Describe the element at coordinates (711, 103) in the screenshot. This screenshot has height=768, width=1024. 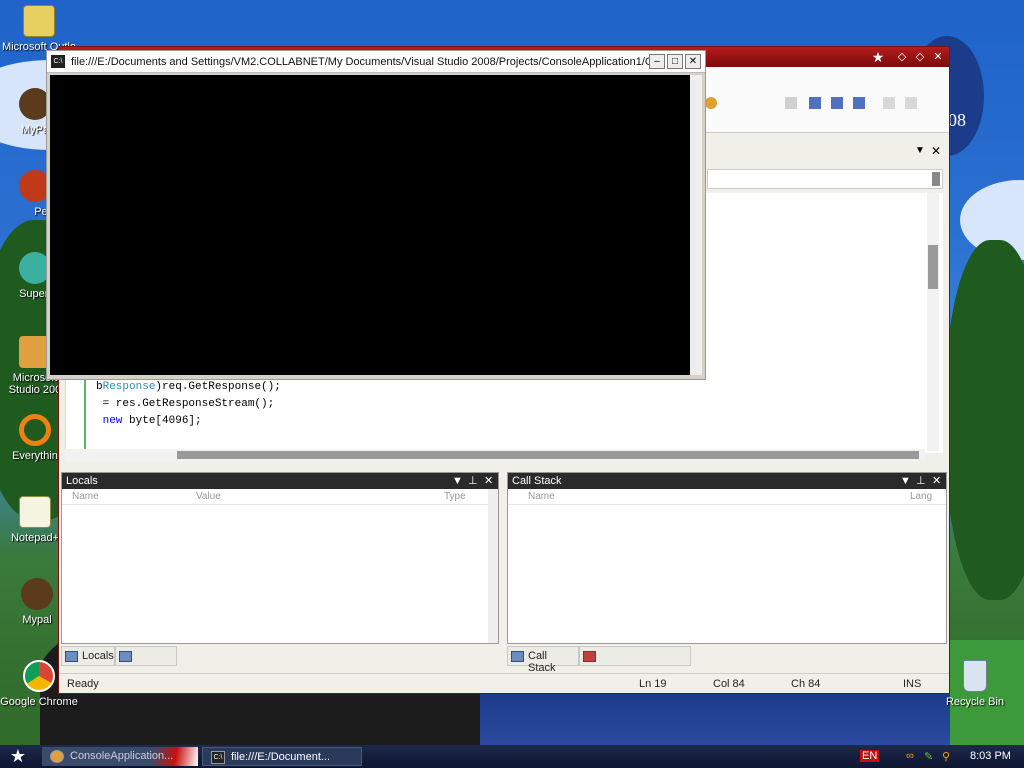
I see `toolbar-icon` at that location.